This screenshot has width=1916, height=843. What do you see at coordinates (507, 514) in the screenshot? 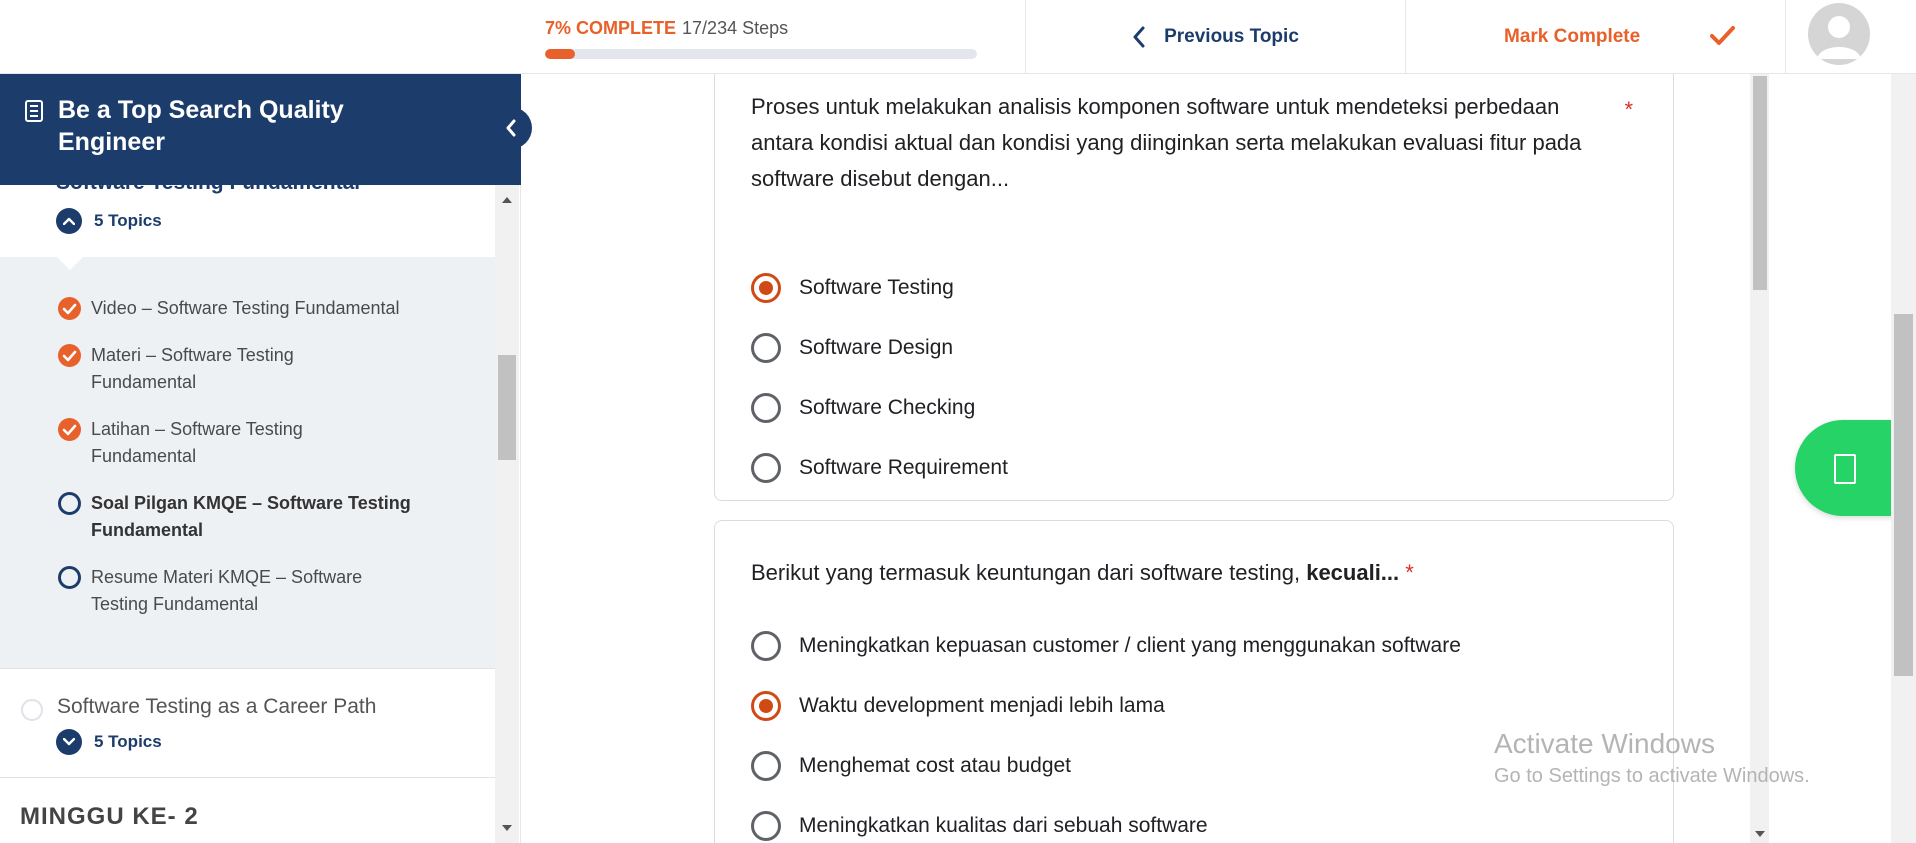
I see `sidebar-scrollbar` at bounding box center [507, 514].